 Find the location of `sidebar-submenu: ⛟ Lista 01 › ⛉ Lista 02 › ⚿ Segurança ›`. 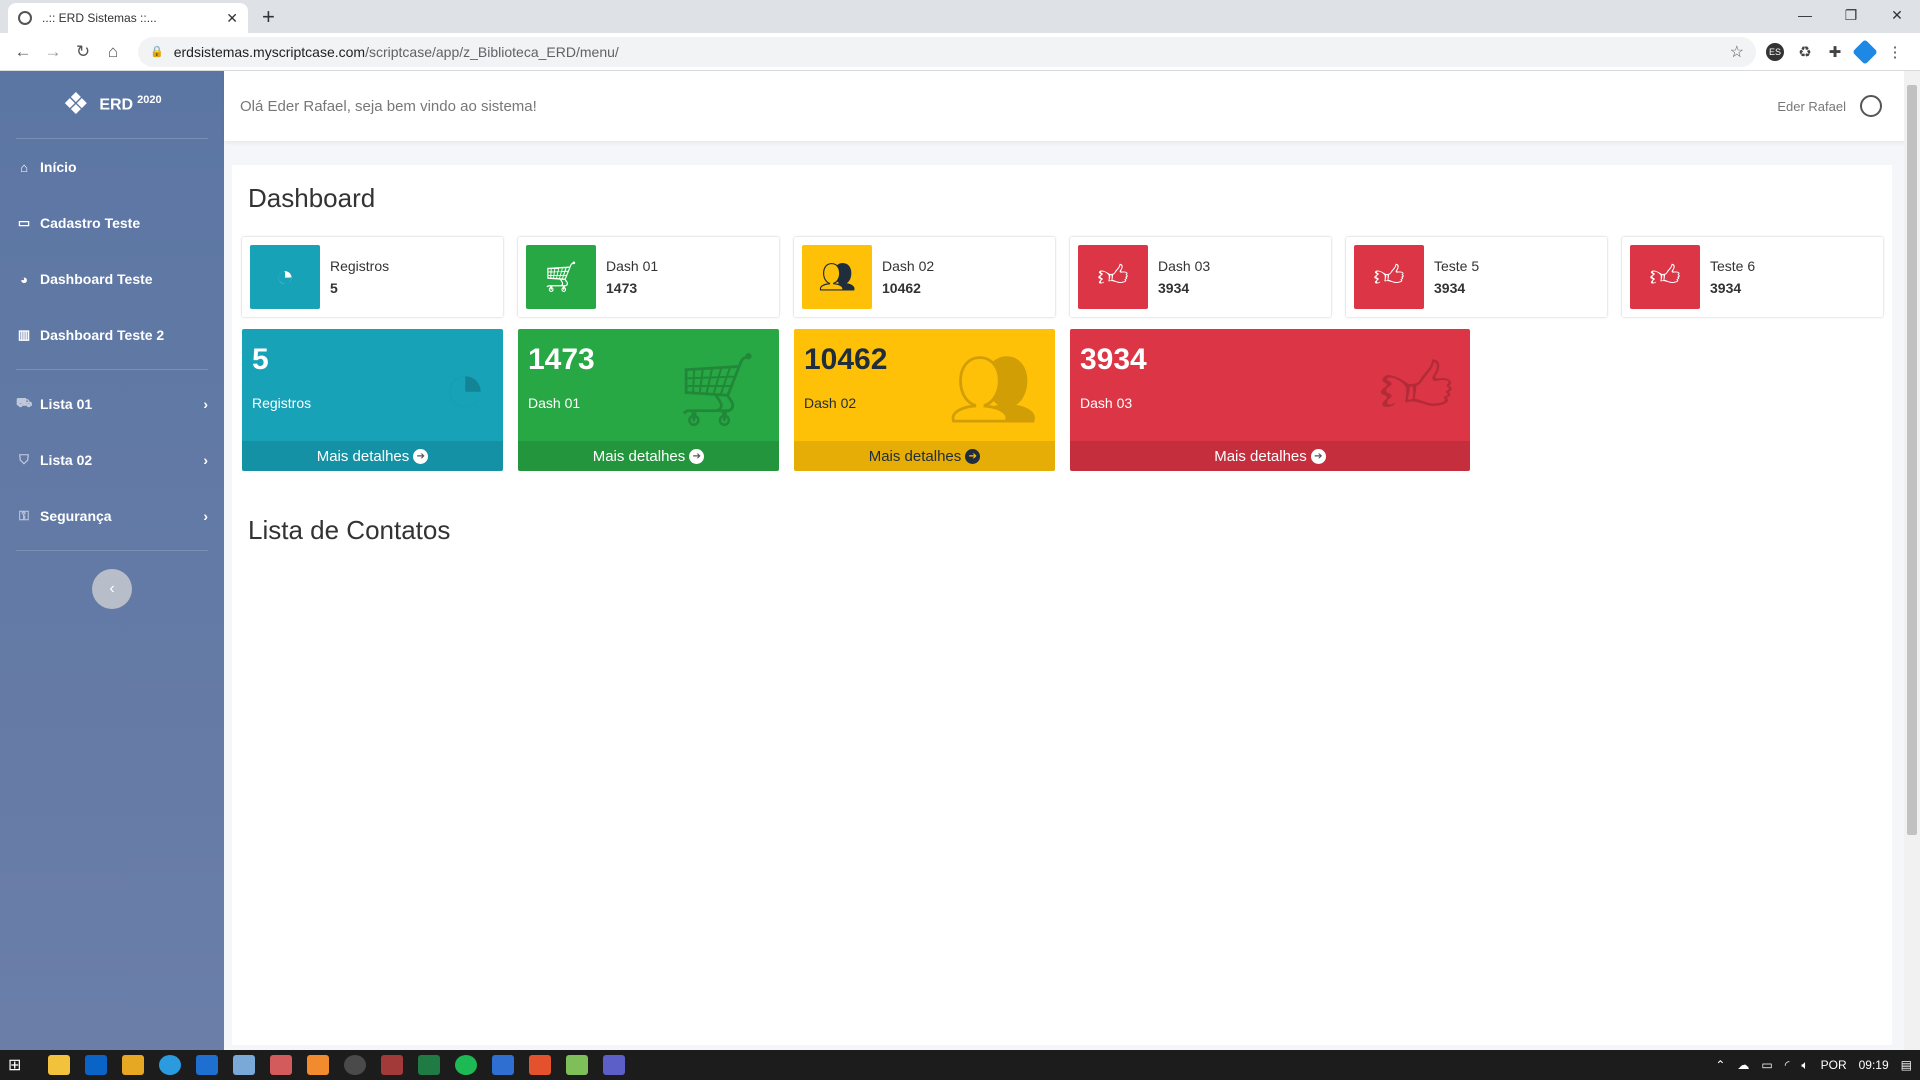

sidebar-submenu: ⛟ Lista 01 › ⛉ Lista 02 › ⚿ Segurança › is located at coordinates (112, 460).